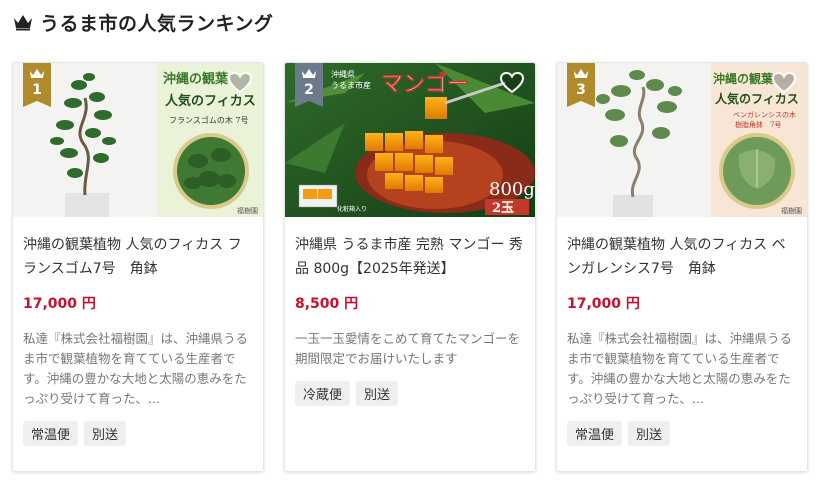  What do you see at coordinates (351, 85) in the screenshot?
I see `svg-text: うるま市産` at bounding box center [351, 85].